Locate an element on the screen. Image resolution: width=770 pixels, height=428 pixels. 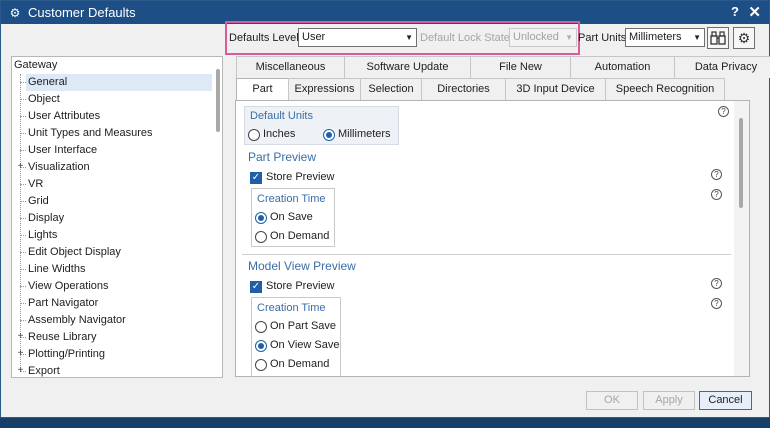
tree-item-label: Part Navigator is located at coordinates (63, 303).